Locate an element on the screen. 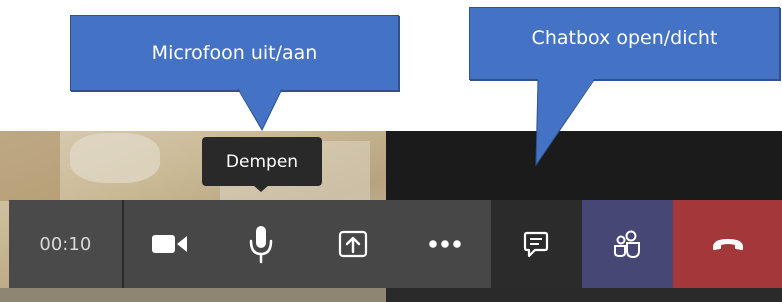 The height and width of the screenshot is (302, 782). callout-microphone-tail is located at coordinates (260, 110).